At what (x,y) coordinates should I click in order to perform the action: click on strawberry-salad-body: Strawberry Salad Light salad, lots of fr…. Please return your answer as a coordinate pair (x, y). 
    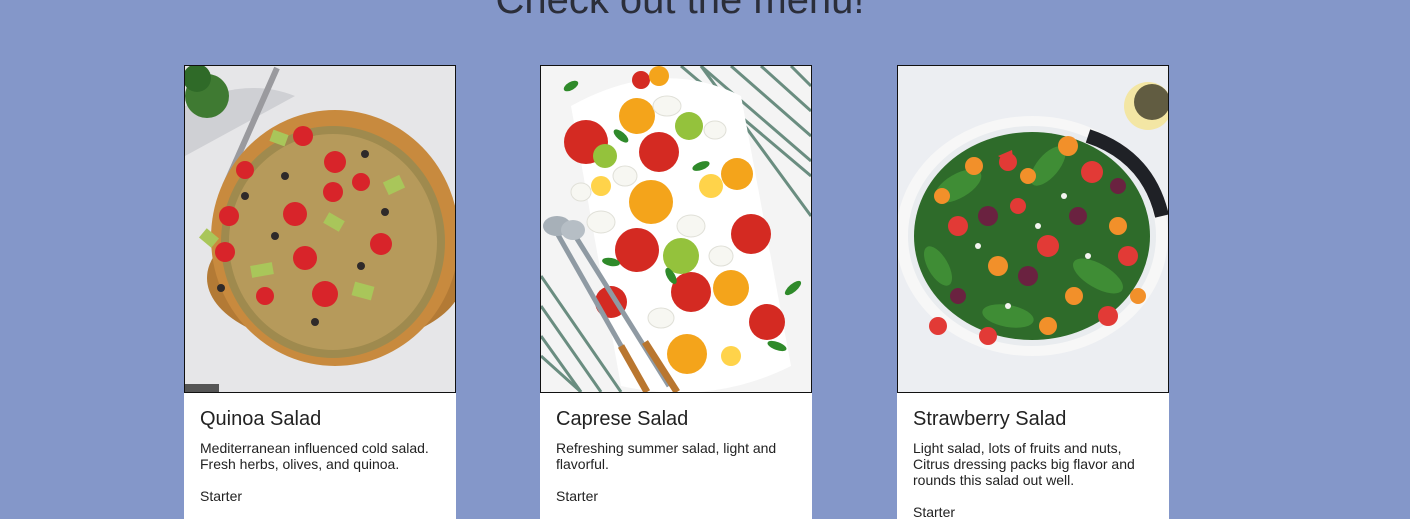
    Looking at the image, I should click on (1033, 456).